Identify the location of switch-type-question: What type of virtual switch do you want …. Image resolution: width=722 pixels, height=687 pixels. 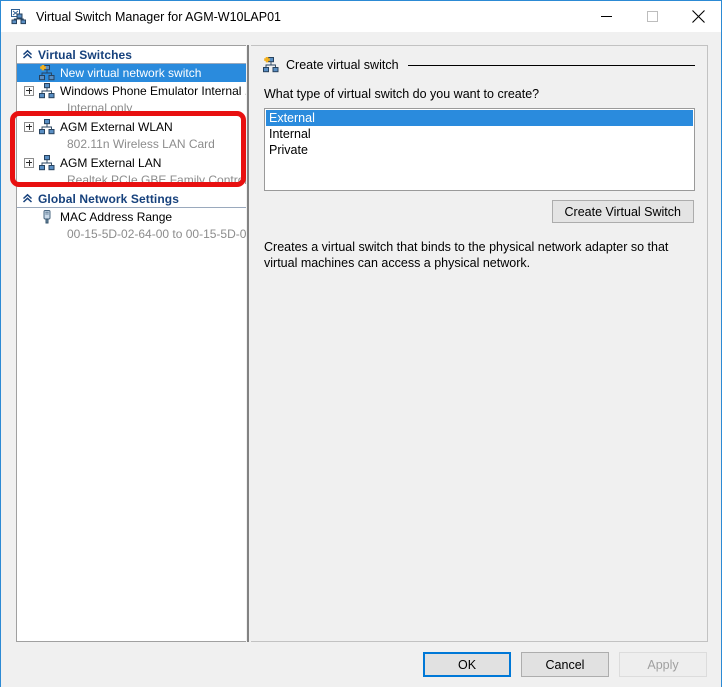
(402, 94).